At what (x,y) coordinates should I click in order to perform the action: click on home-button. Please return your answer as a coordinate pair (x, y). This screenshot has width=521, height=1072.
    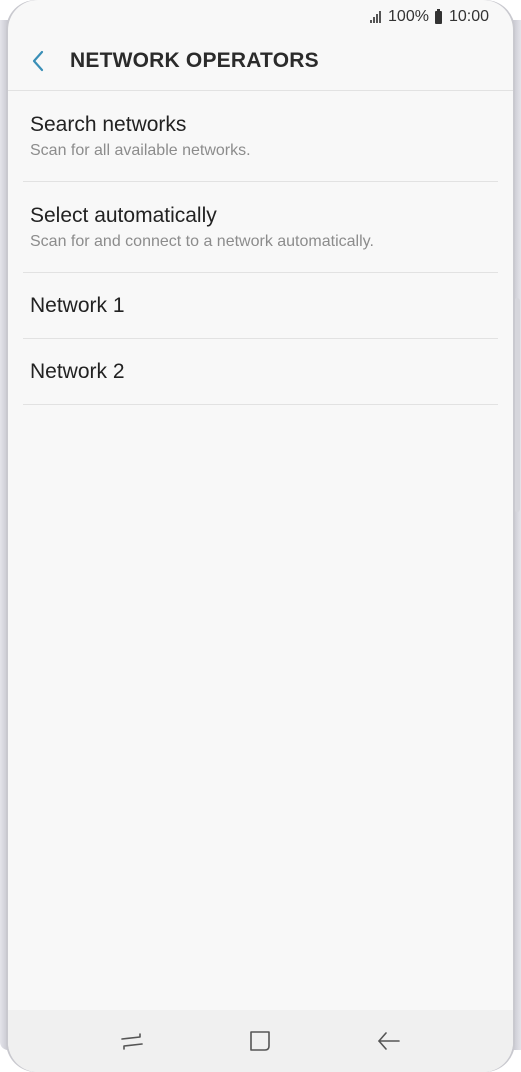
    Looking at the image, I should click on (260, 1041).